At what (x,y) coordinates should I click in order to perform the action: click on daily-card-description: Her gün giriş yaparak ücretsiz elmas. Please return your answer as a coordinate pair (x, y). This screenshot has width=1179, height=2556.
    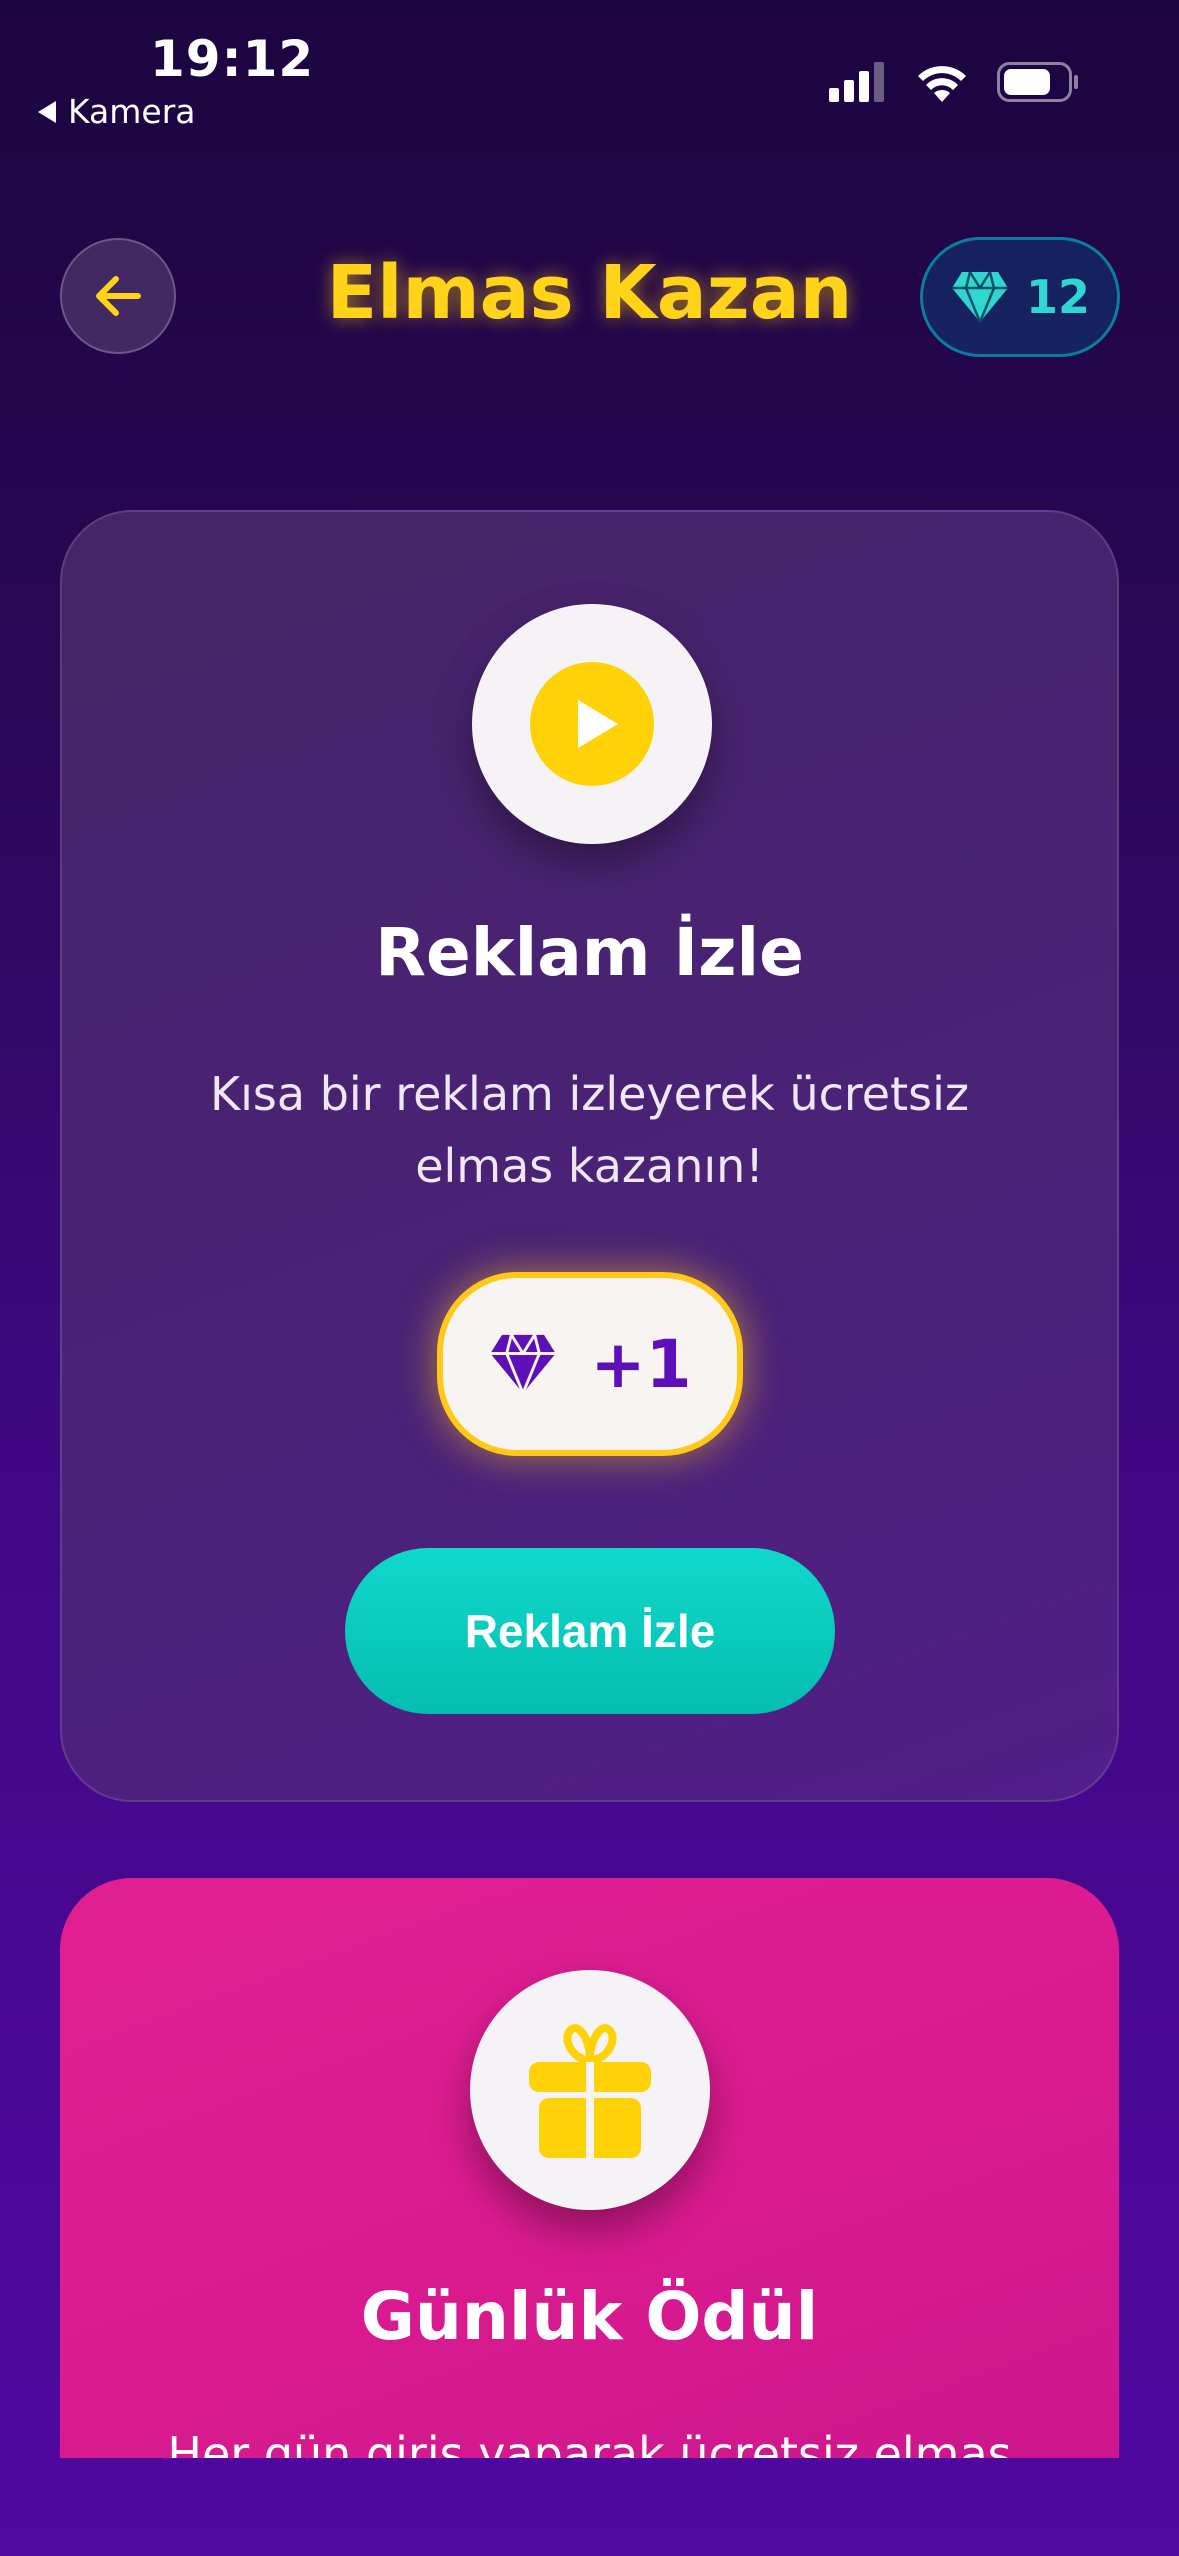
    Looking at the image, I should click on (589, 2442).